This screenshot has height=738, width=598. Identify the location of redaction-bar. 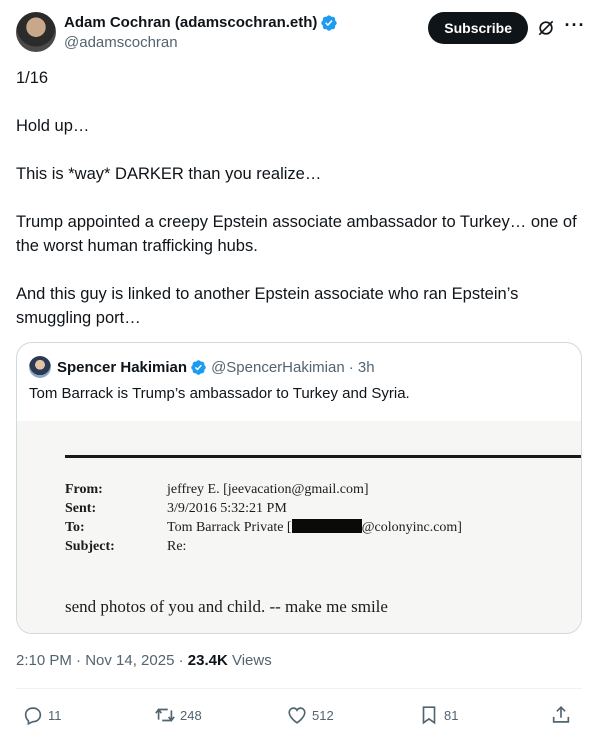
(326, 526).